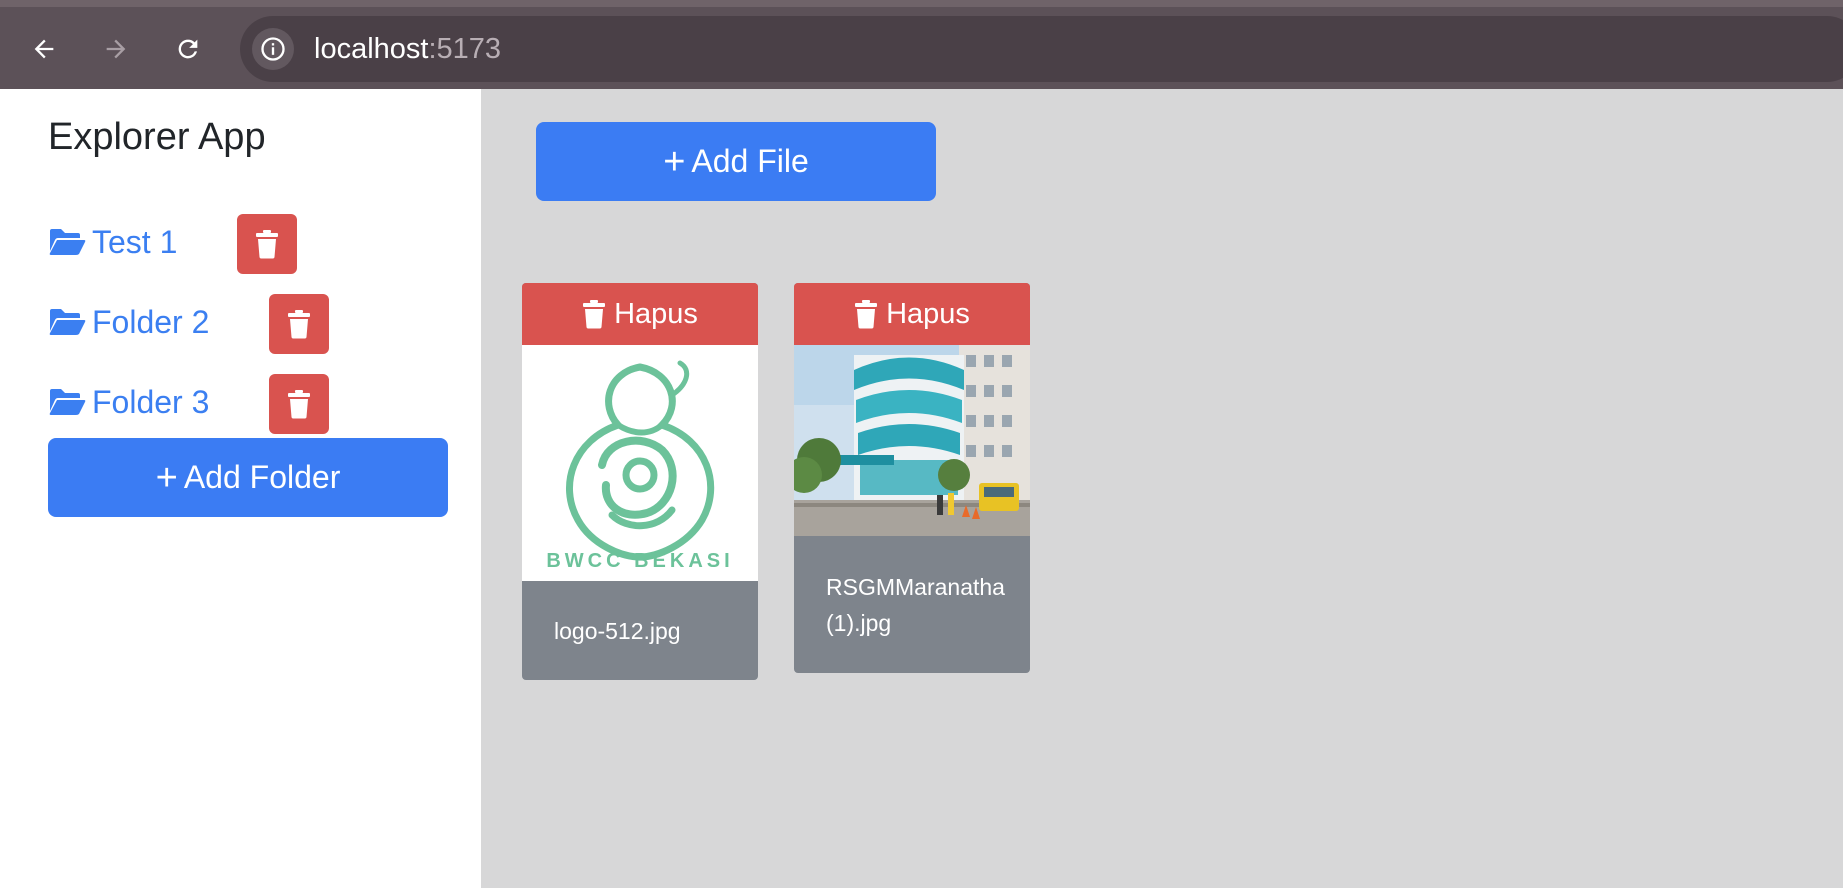 The height and width of the screenshot is (888, 1843). I want to click on folder-link-test-1: Test 1, so click(112, 242).